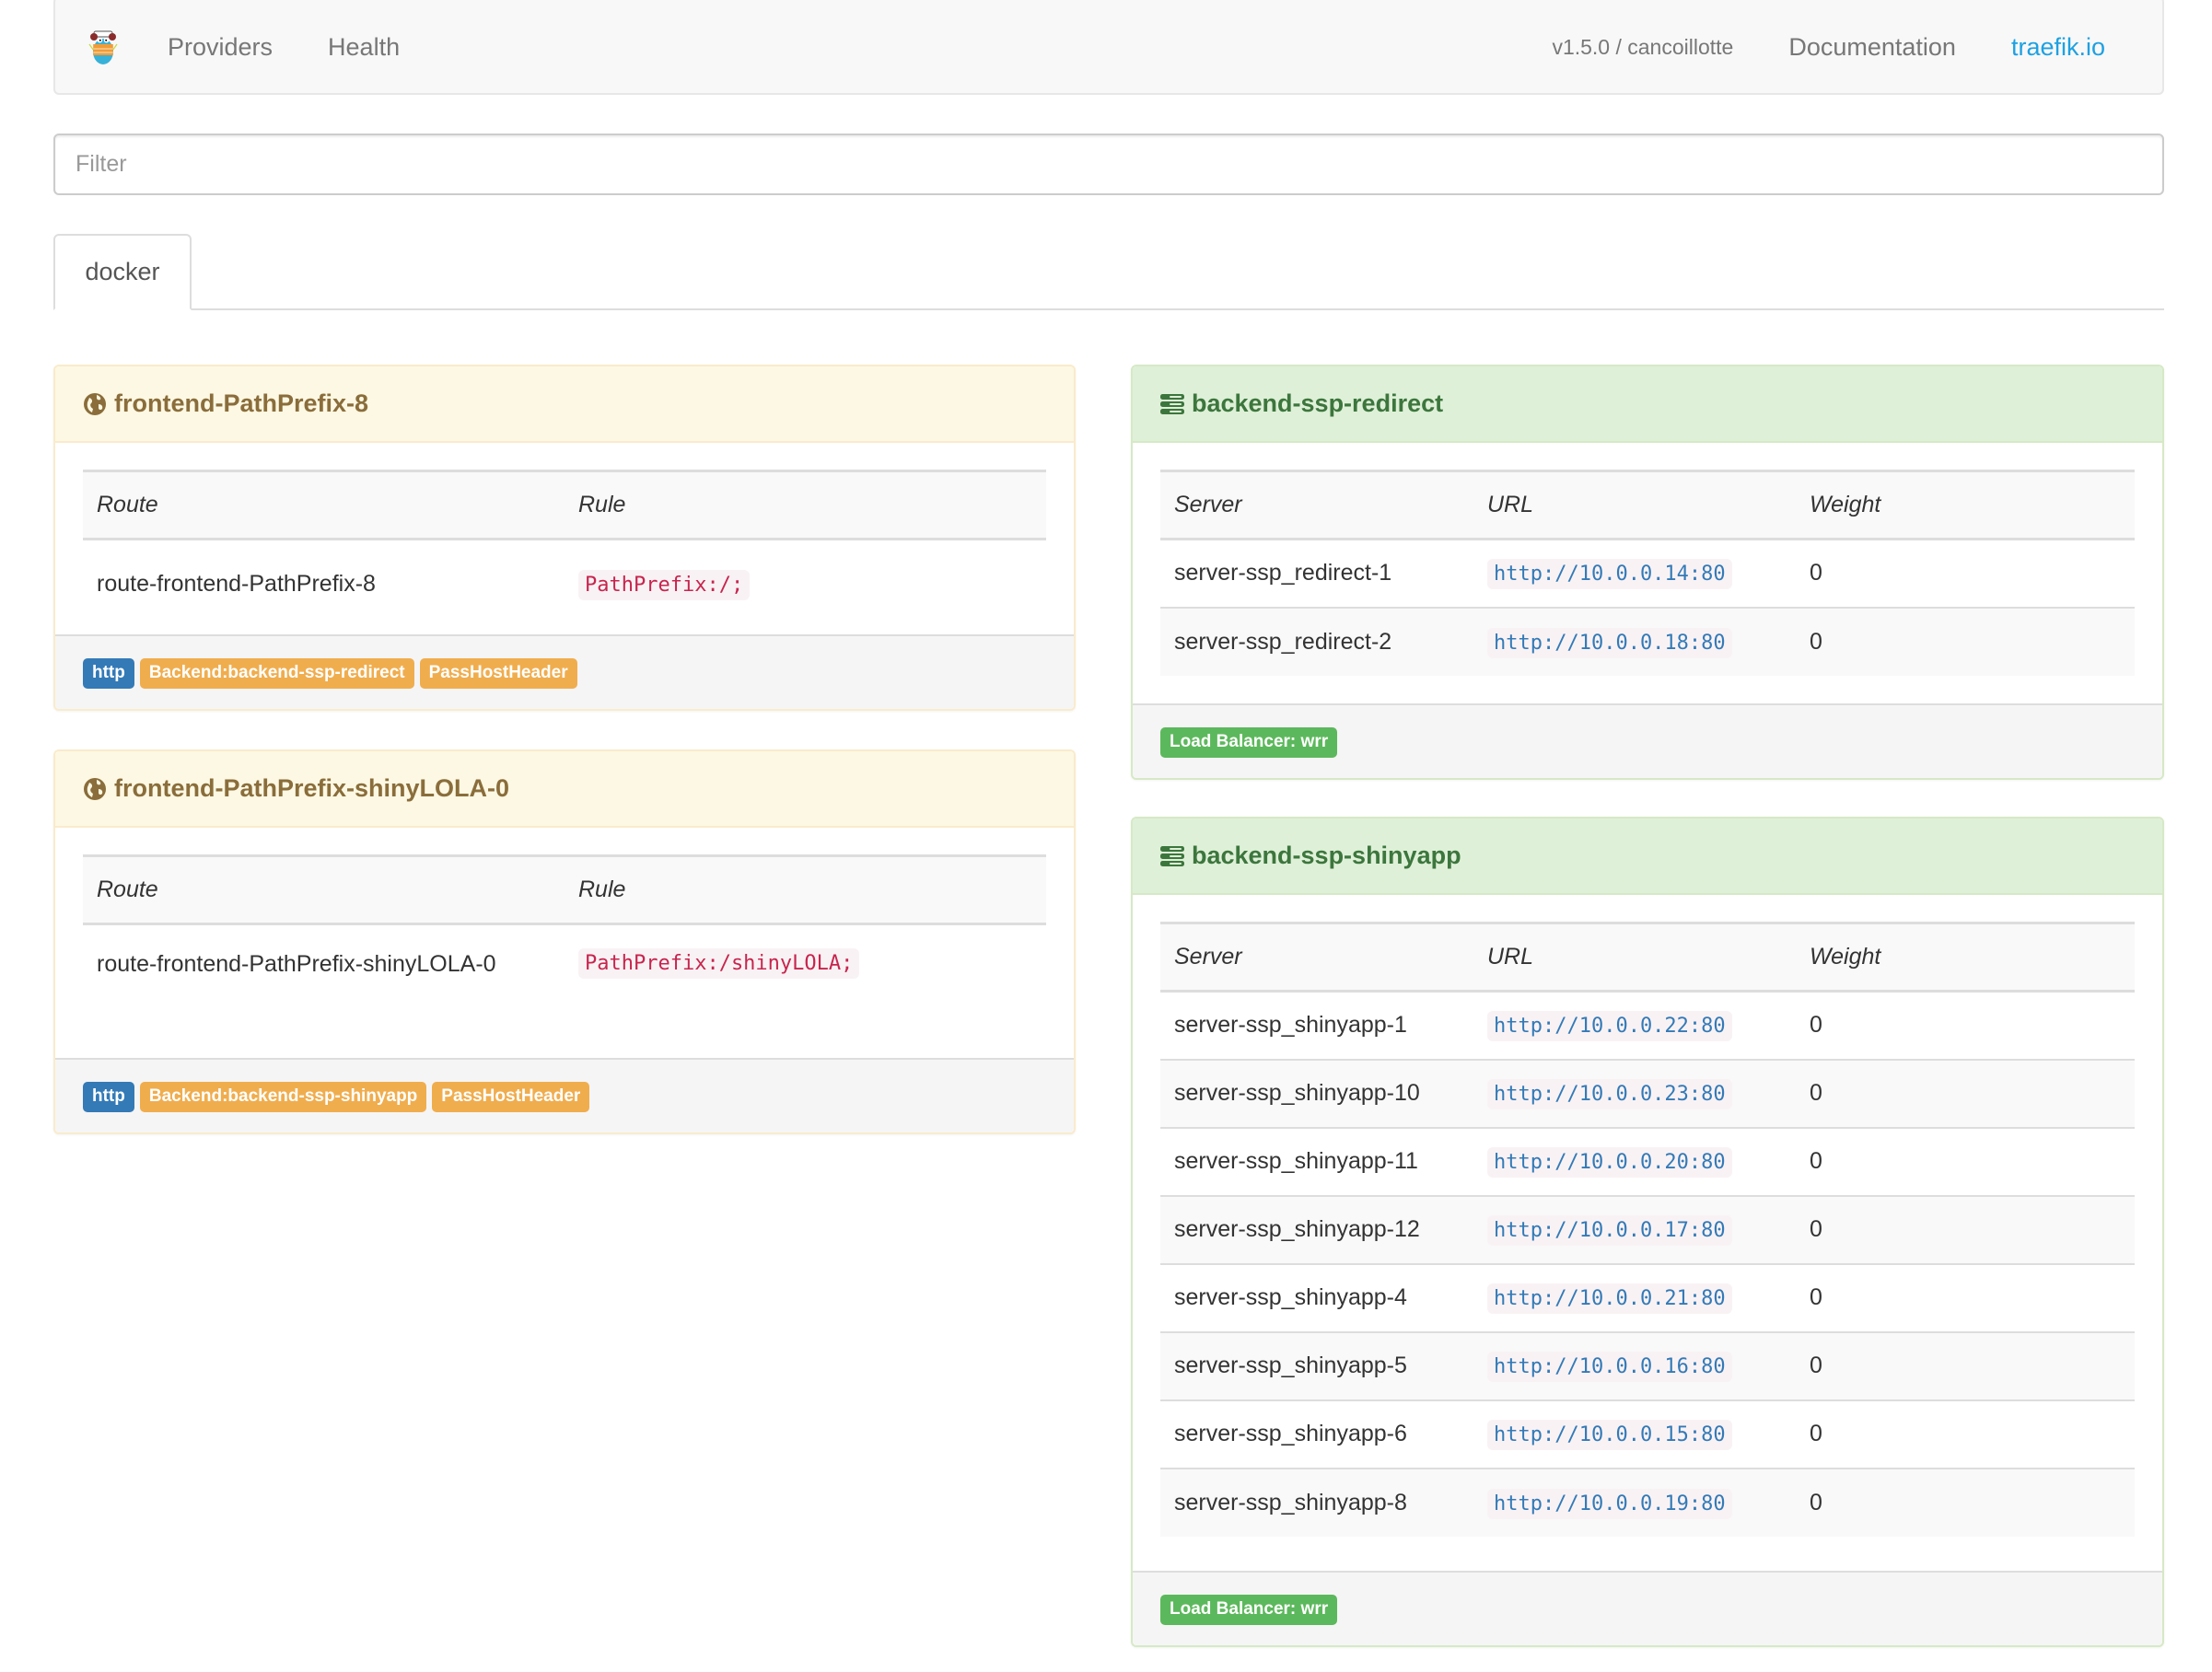  What do you see at coordinates (1610, 574) in the screenshot?
I see `server-url: http://10.0.0.14:80` at bounding box center [1610, 574].